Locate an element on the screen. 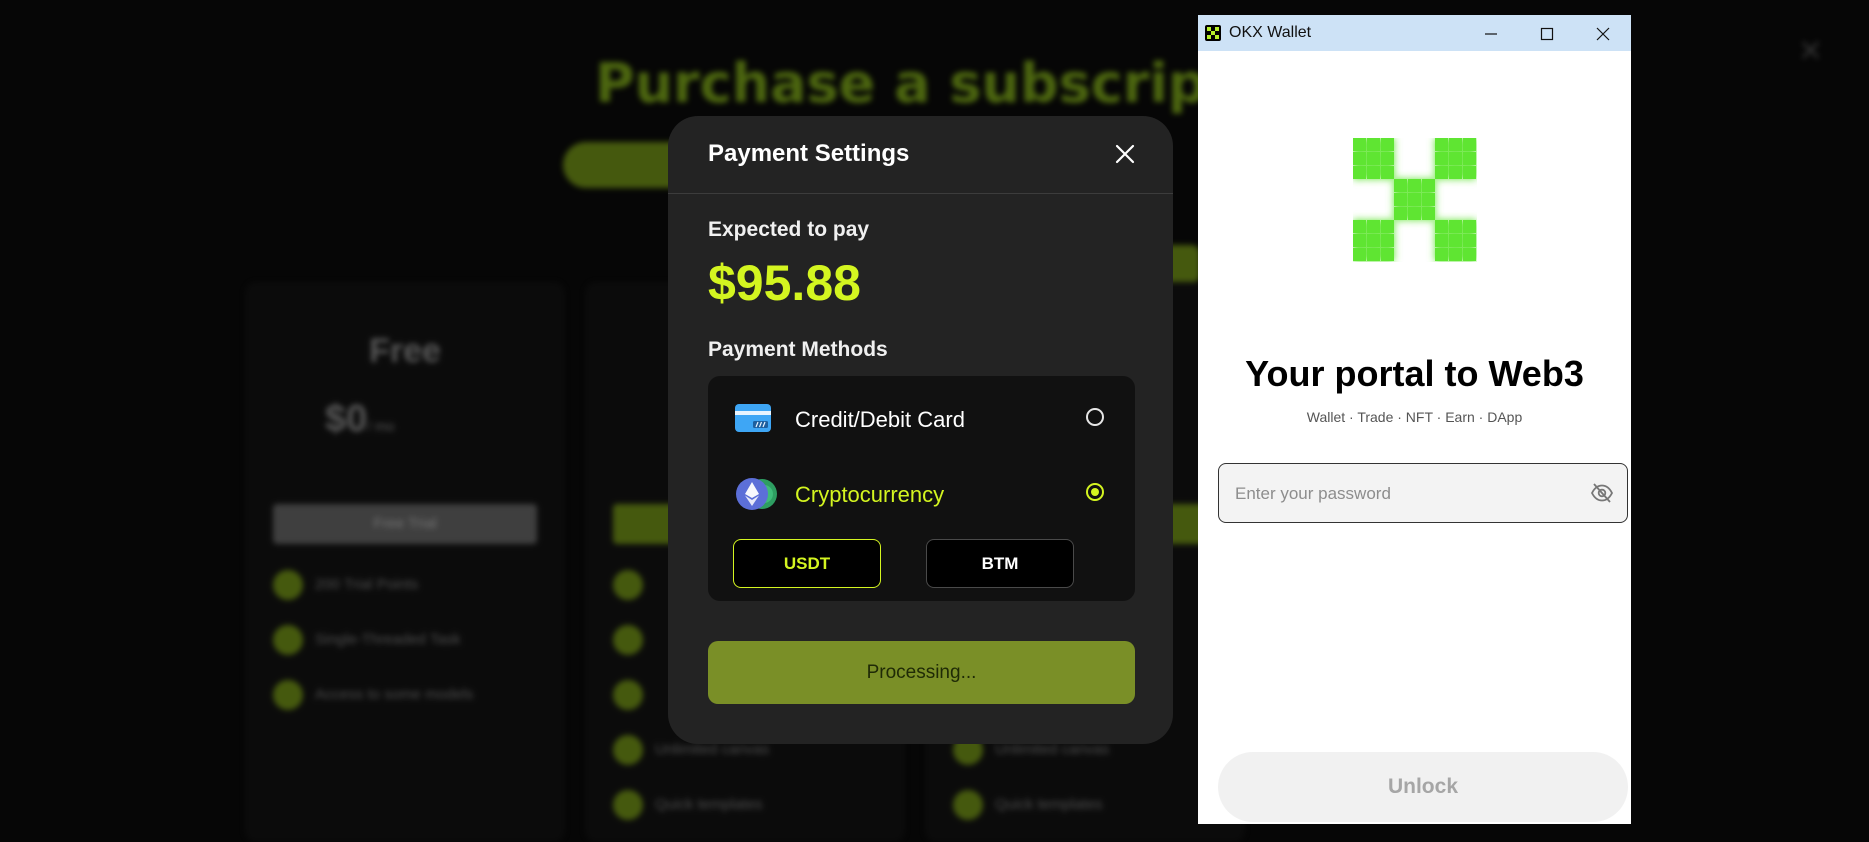  plan-price: $0/ mo is located at coordinates (360, 419).